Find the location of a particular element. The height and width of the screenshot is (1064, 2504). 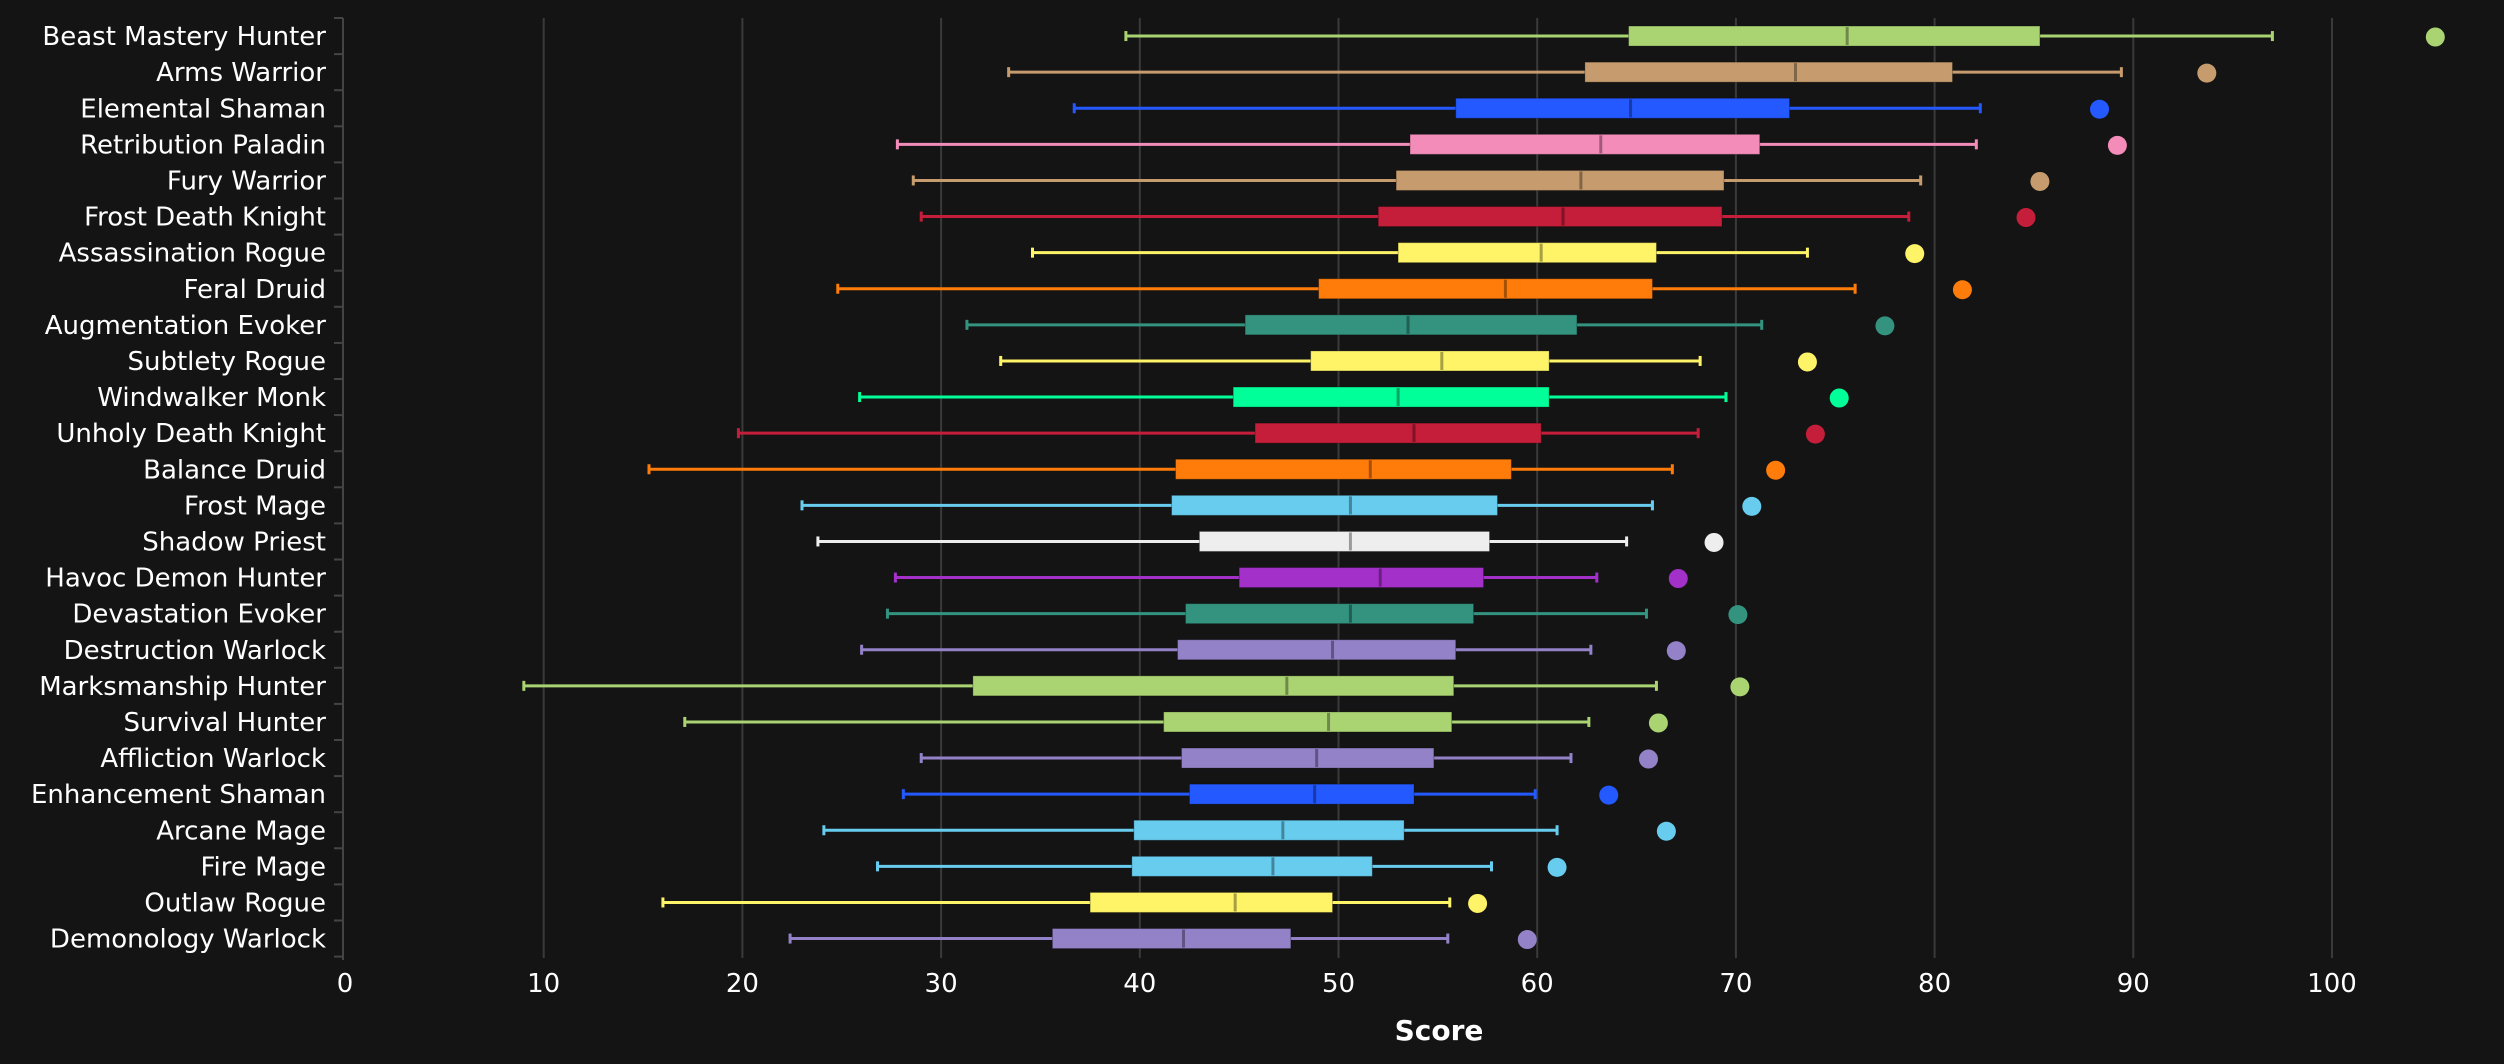

category-label: Retribution Paladin is located at coordinates (203, 145).